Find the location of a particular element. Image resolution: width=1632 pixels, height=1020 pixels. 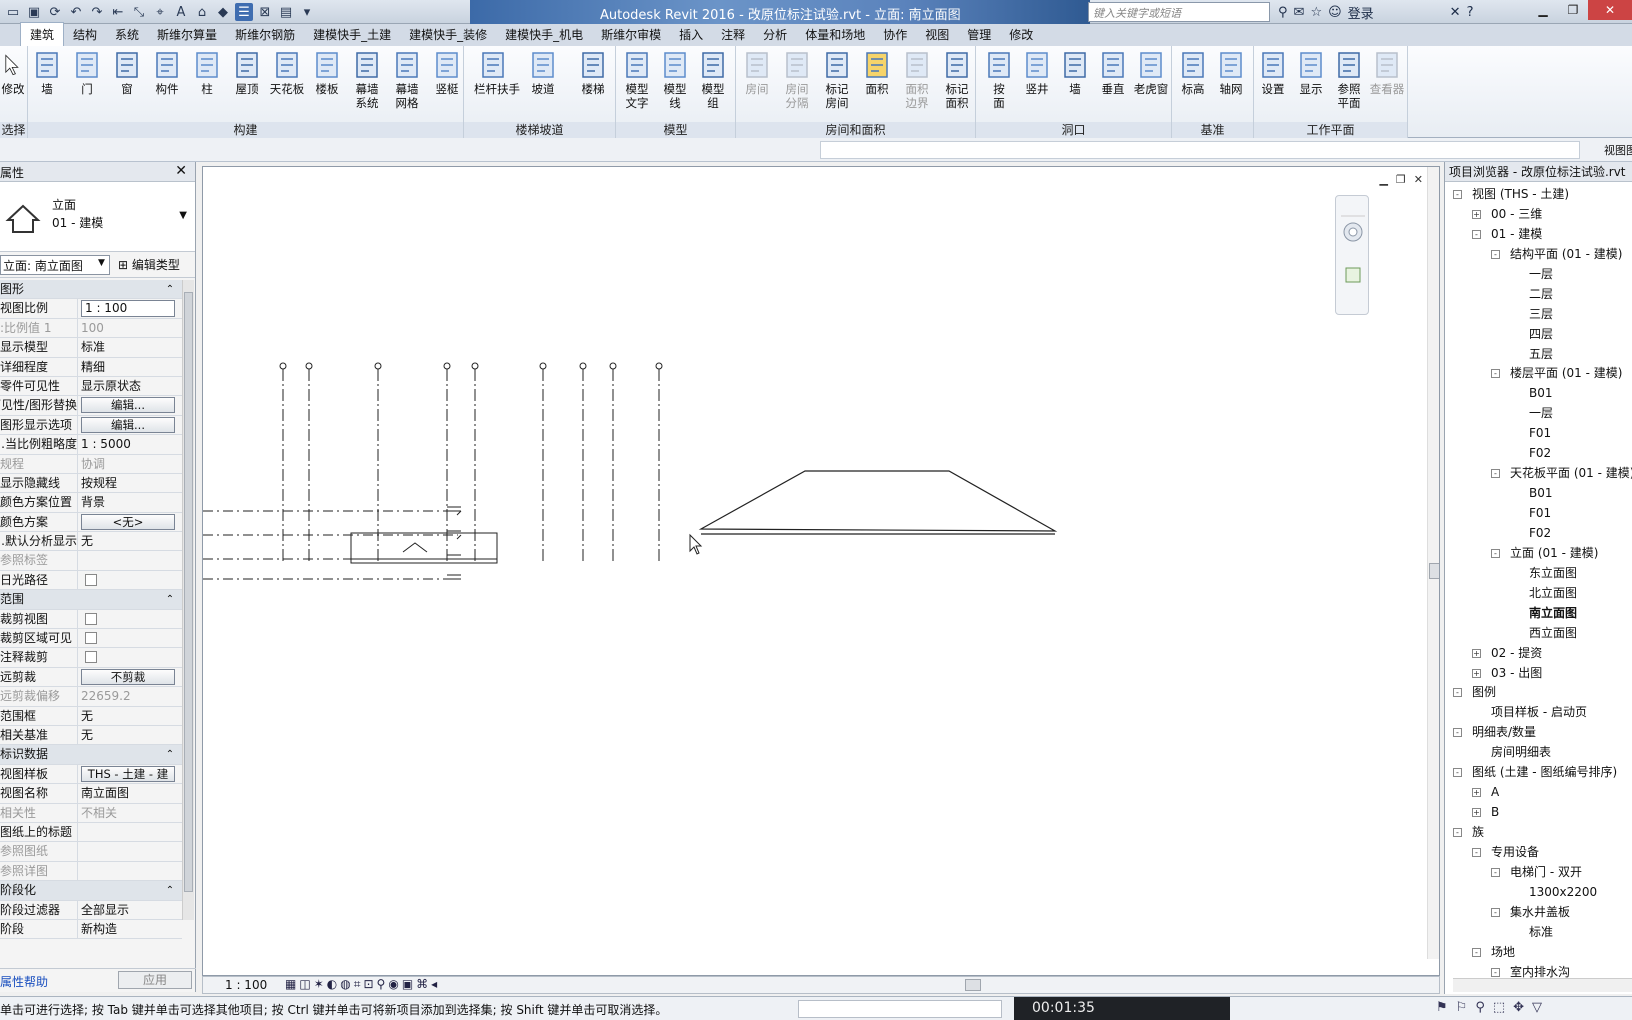

tag-icon: ⌖ is located at coordinates (160, 12).